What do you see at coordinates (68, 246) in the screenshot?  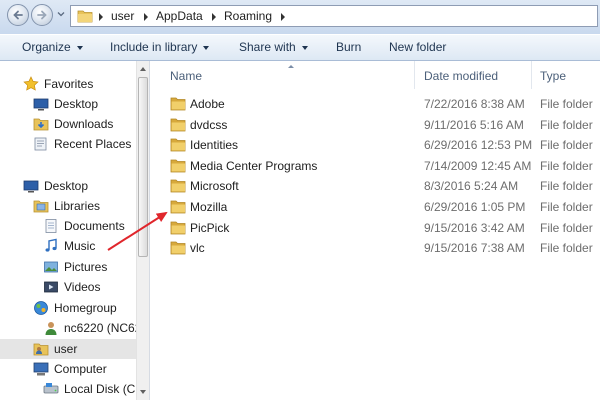 I see `nav-music: Music` at bounding box center [68, 246].